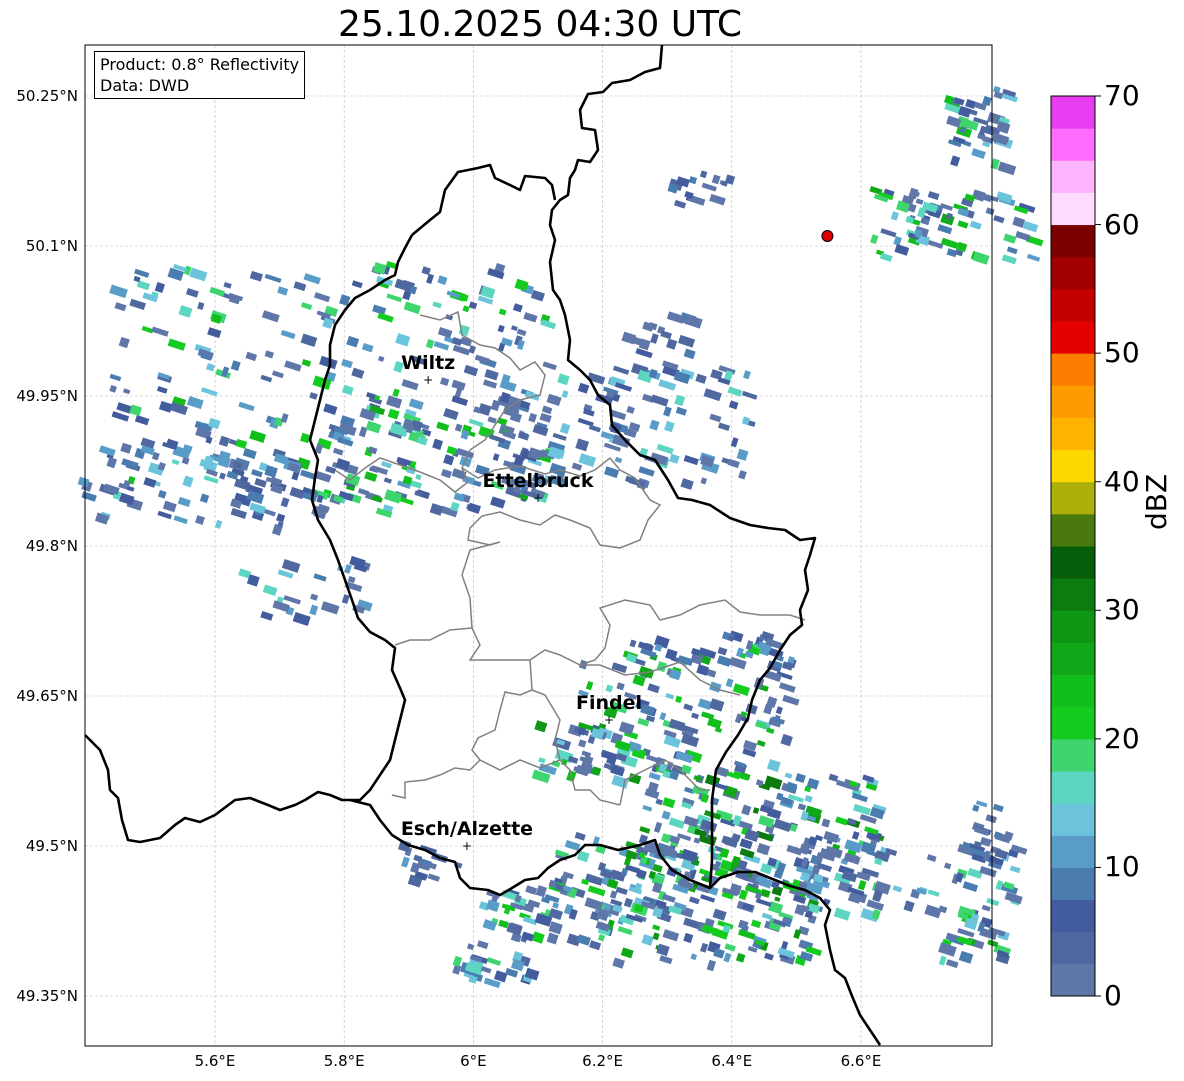 The width and height of the screenshot is (1184, 1081). Describe the element at coordinates (467, 829) in the screenshot. I see `city-label: Esch/Alzette` at that location.